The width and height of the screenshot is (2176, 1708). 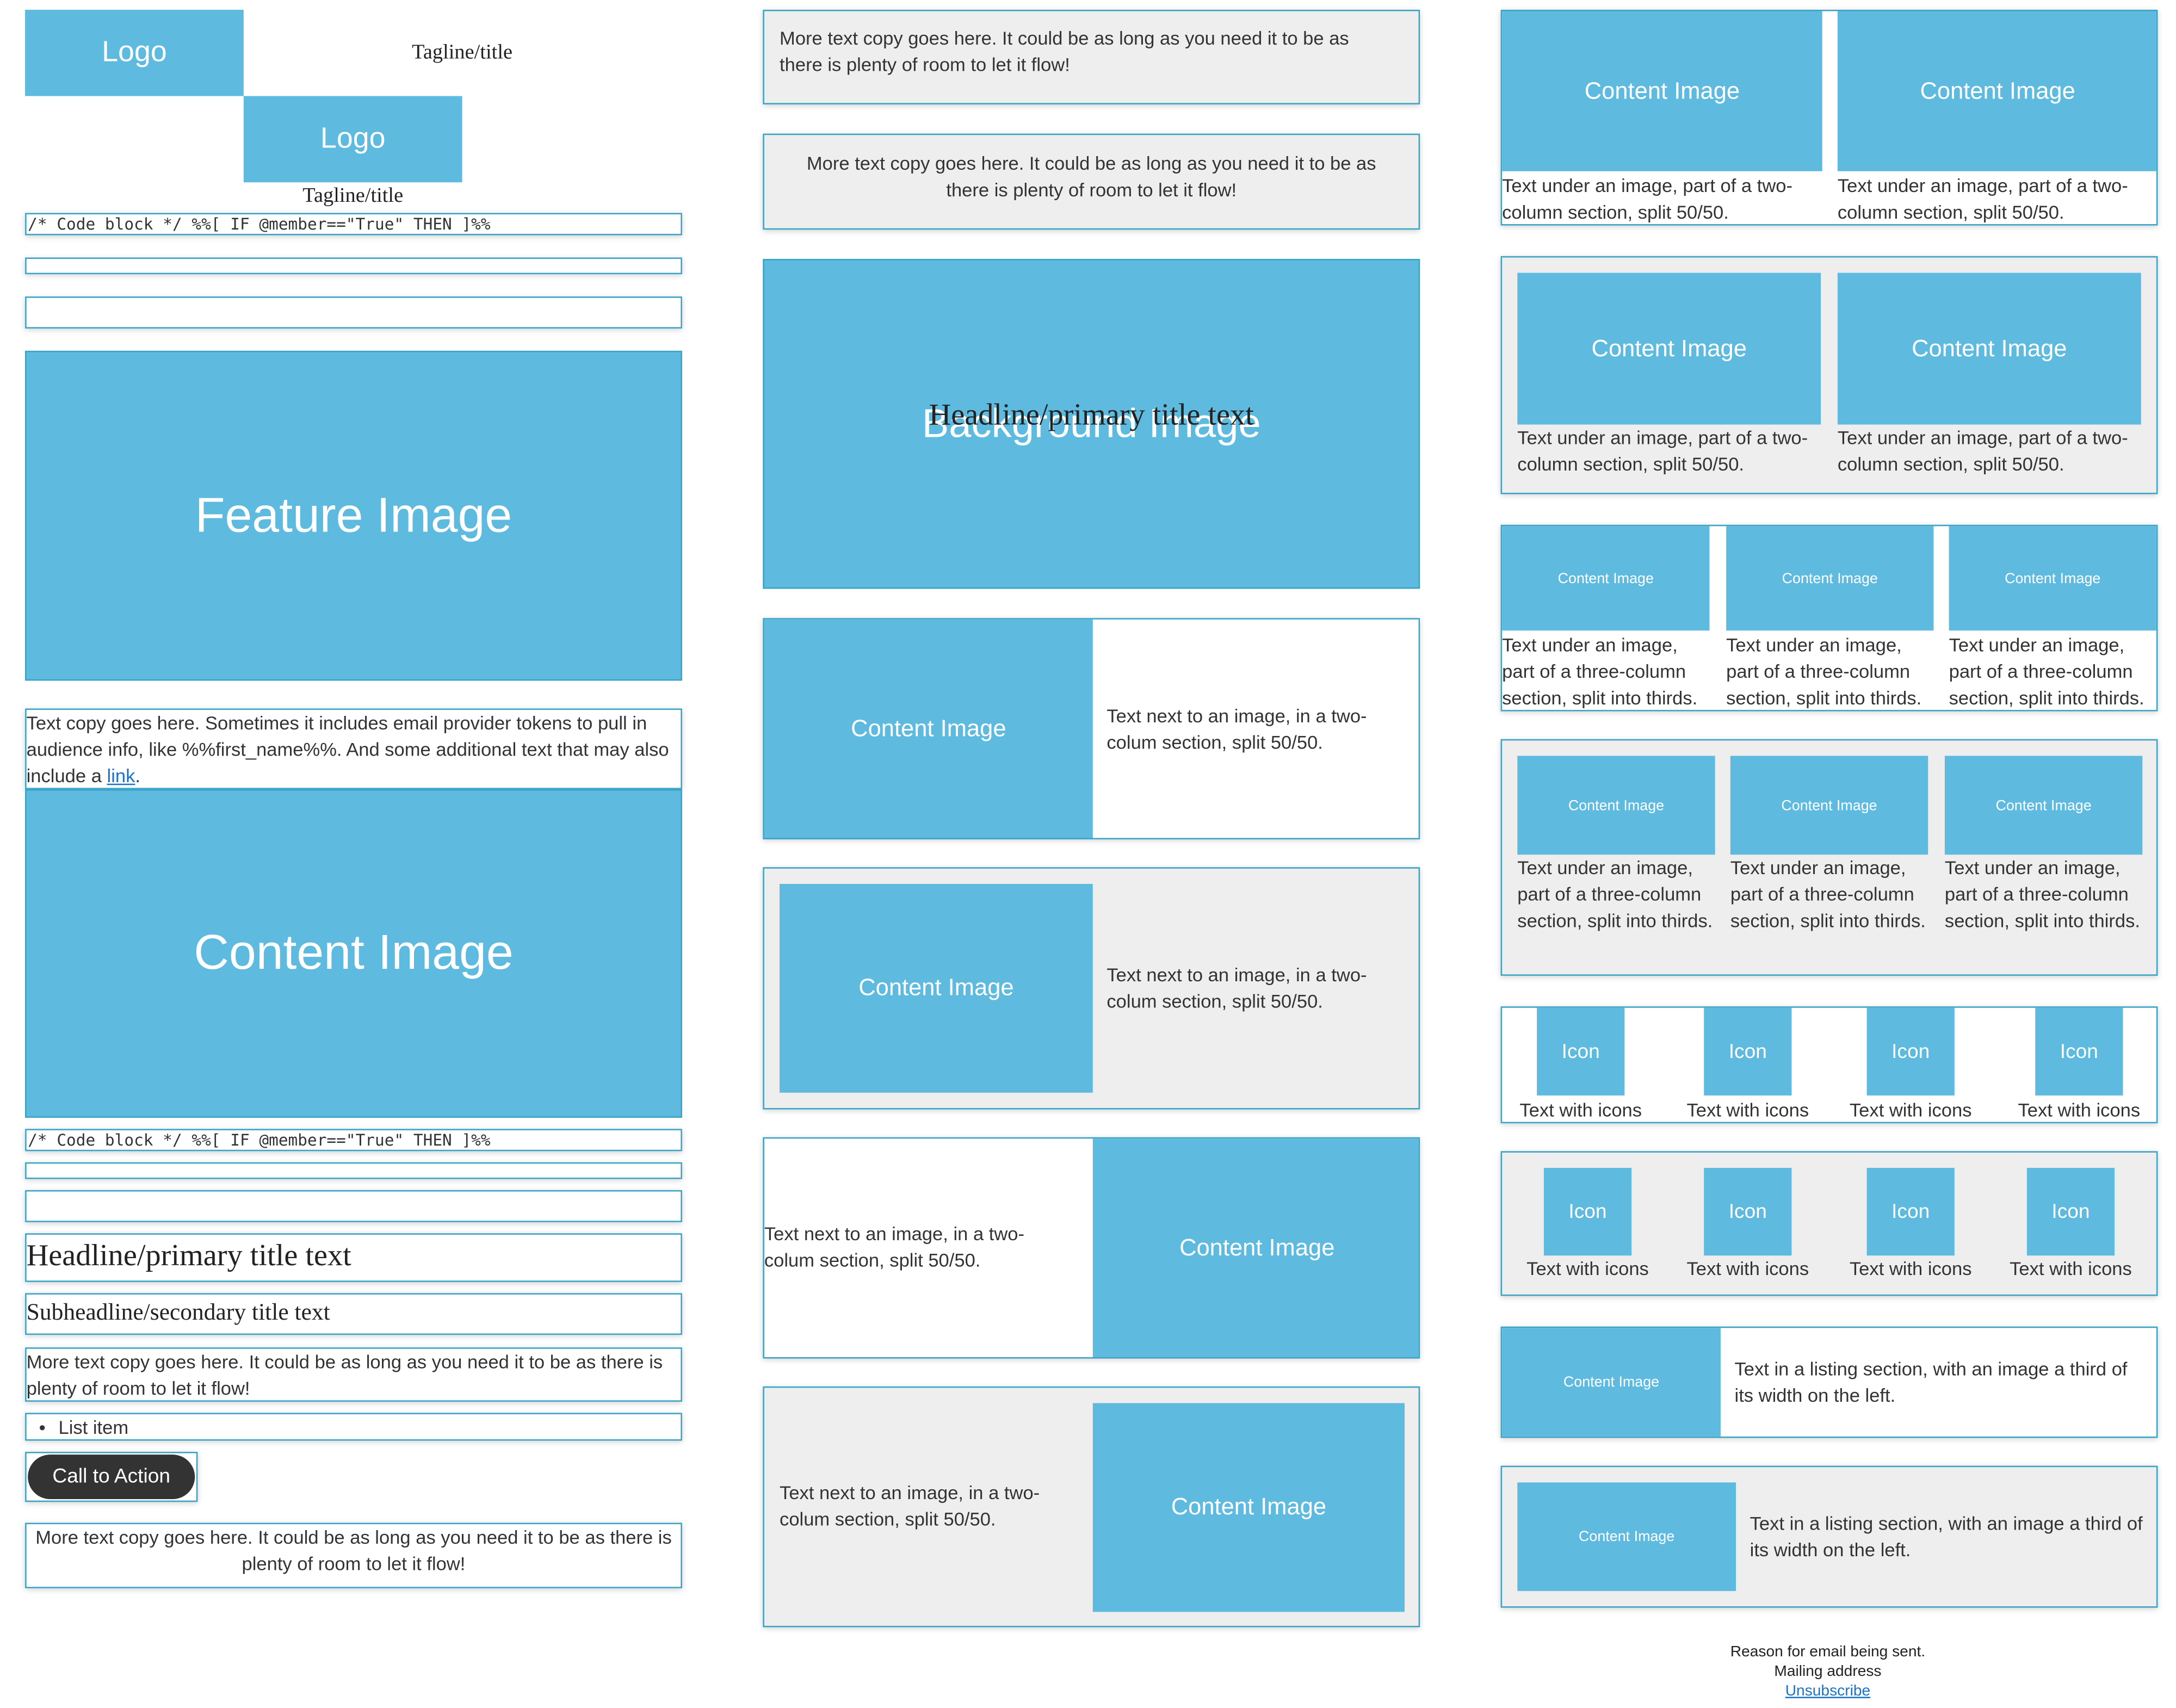 I want to click on tagline: Tagline/title, so click(x=462, y=52).